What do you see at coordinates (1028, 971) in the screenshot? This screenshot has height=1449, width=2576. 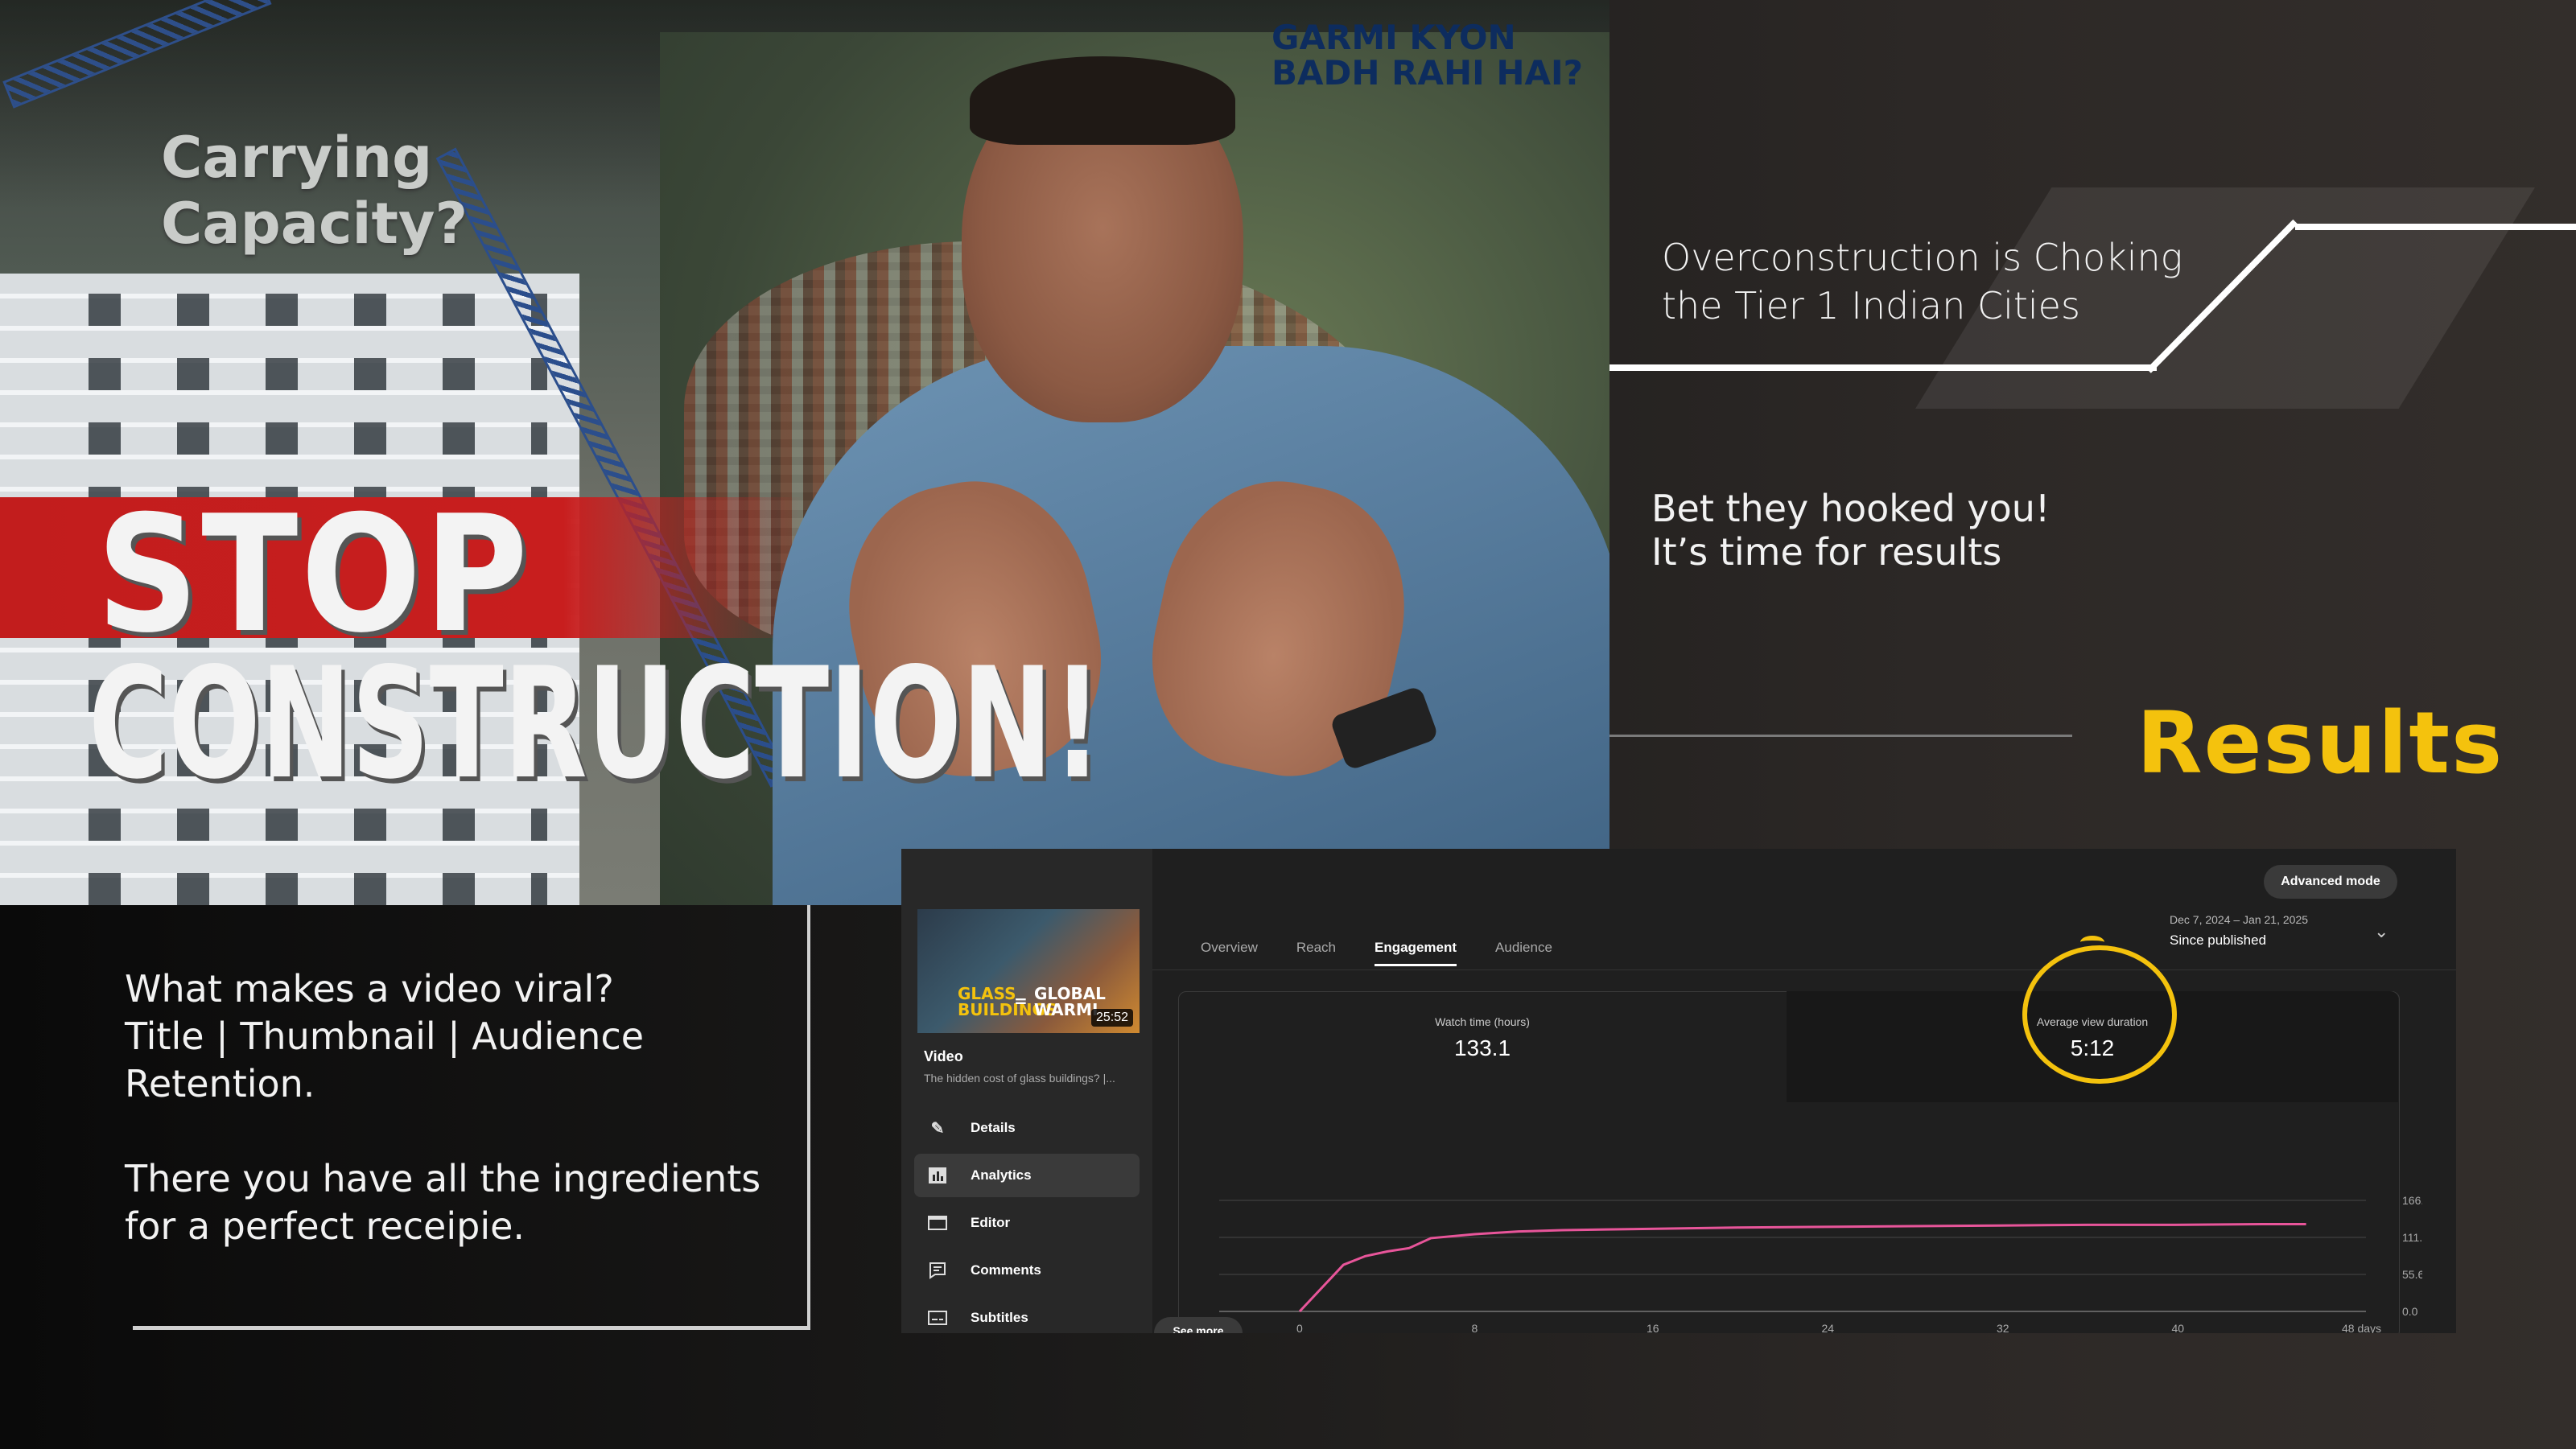 I see `video-preview: GLASS BUILDINGS = GLOBAL WARMI 25:52` at bounding box center [1028, 971].